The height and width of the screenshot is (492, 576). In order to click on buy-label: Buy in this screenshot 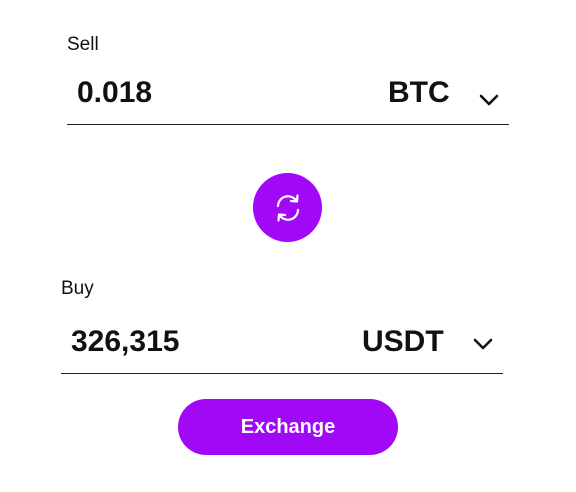, I will do `click(77, 288)`.